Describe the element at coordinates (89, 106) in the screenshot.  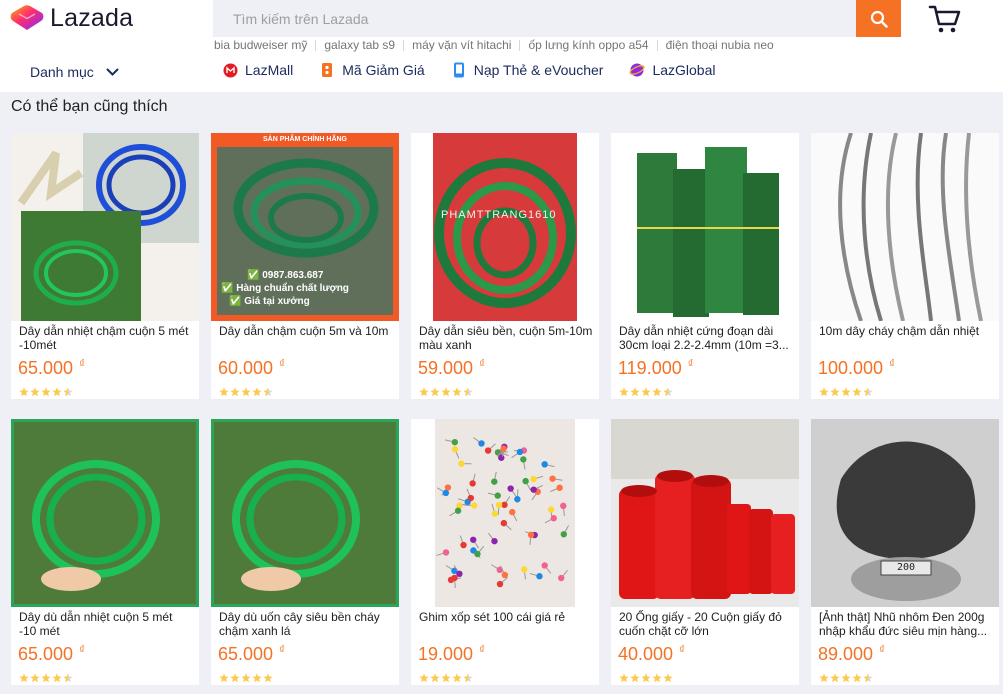
I see `section-title: Có thể bạn cũng thích` at that location.